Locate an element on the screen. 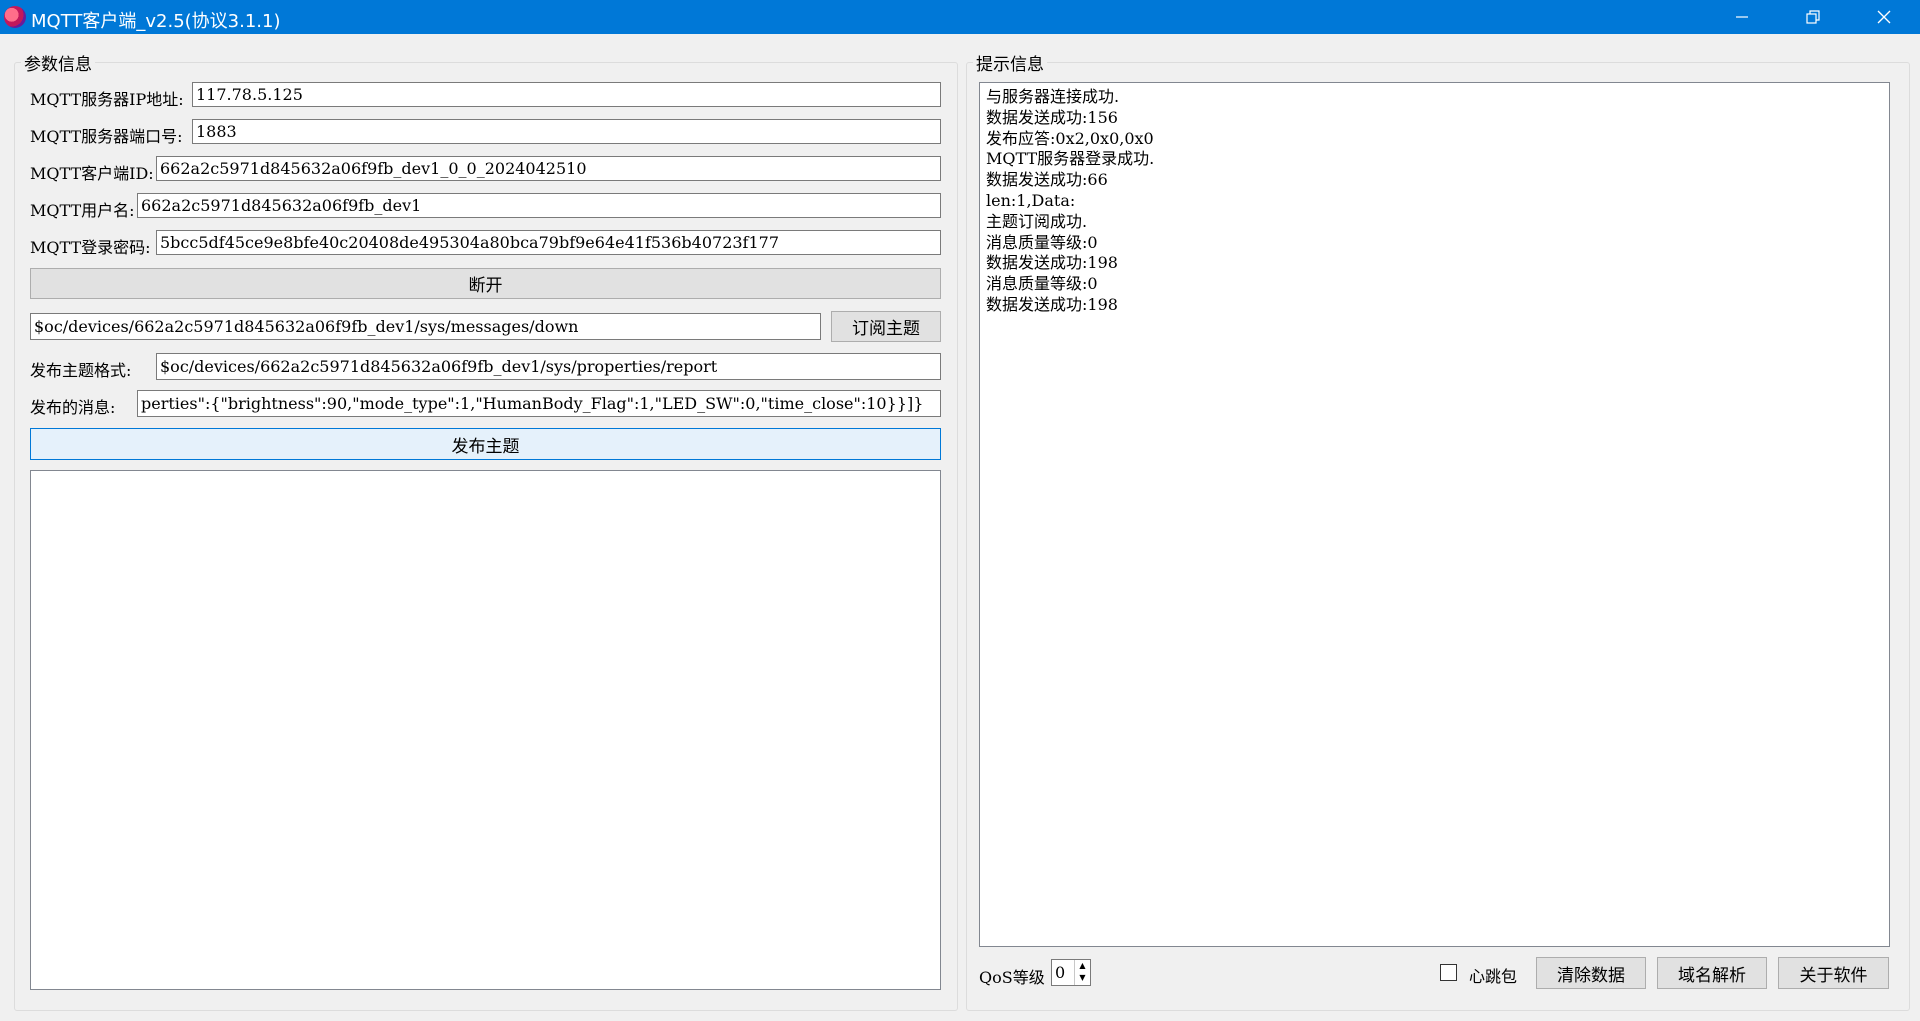 This screenshot has width=1920, height=1021. info-group-title: 提示信息 is located at coordinates (1010, 65).